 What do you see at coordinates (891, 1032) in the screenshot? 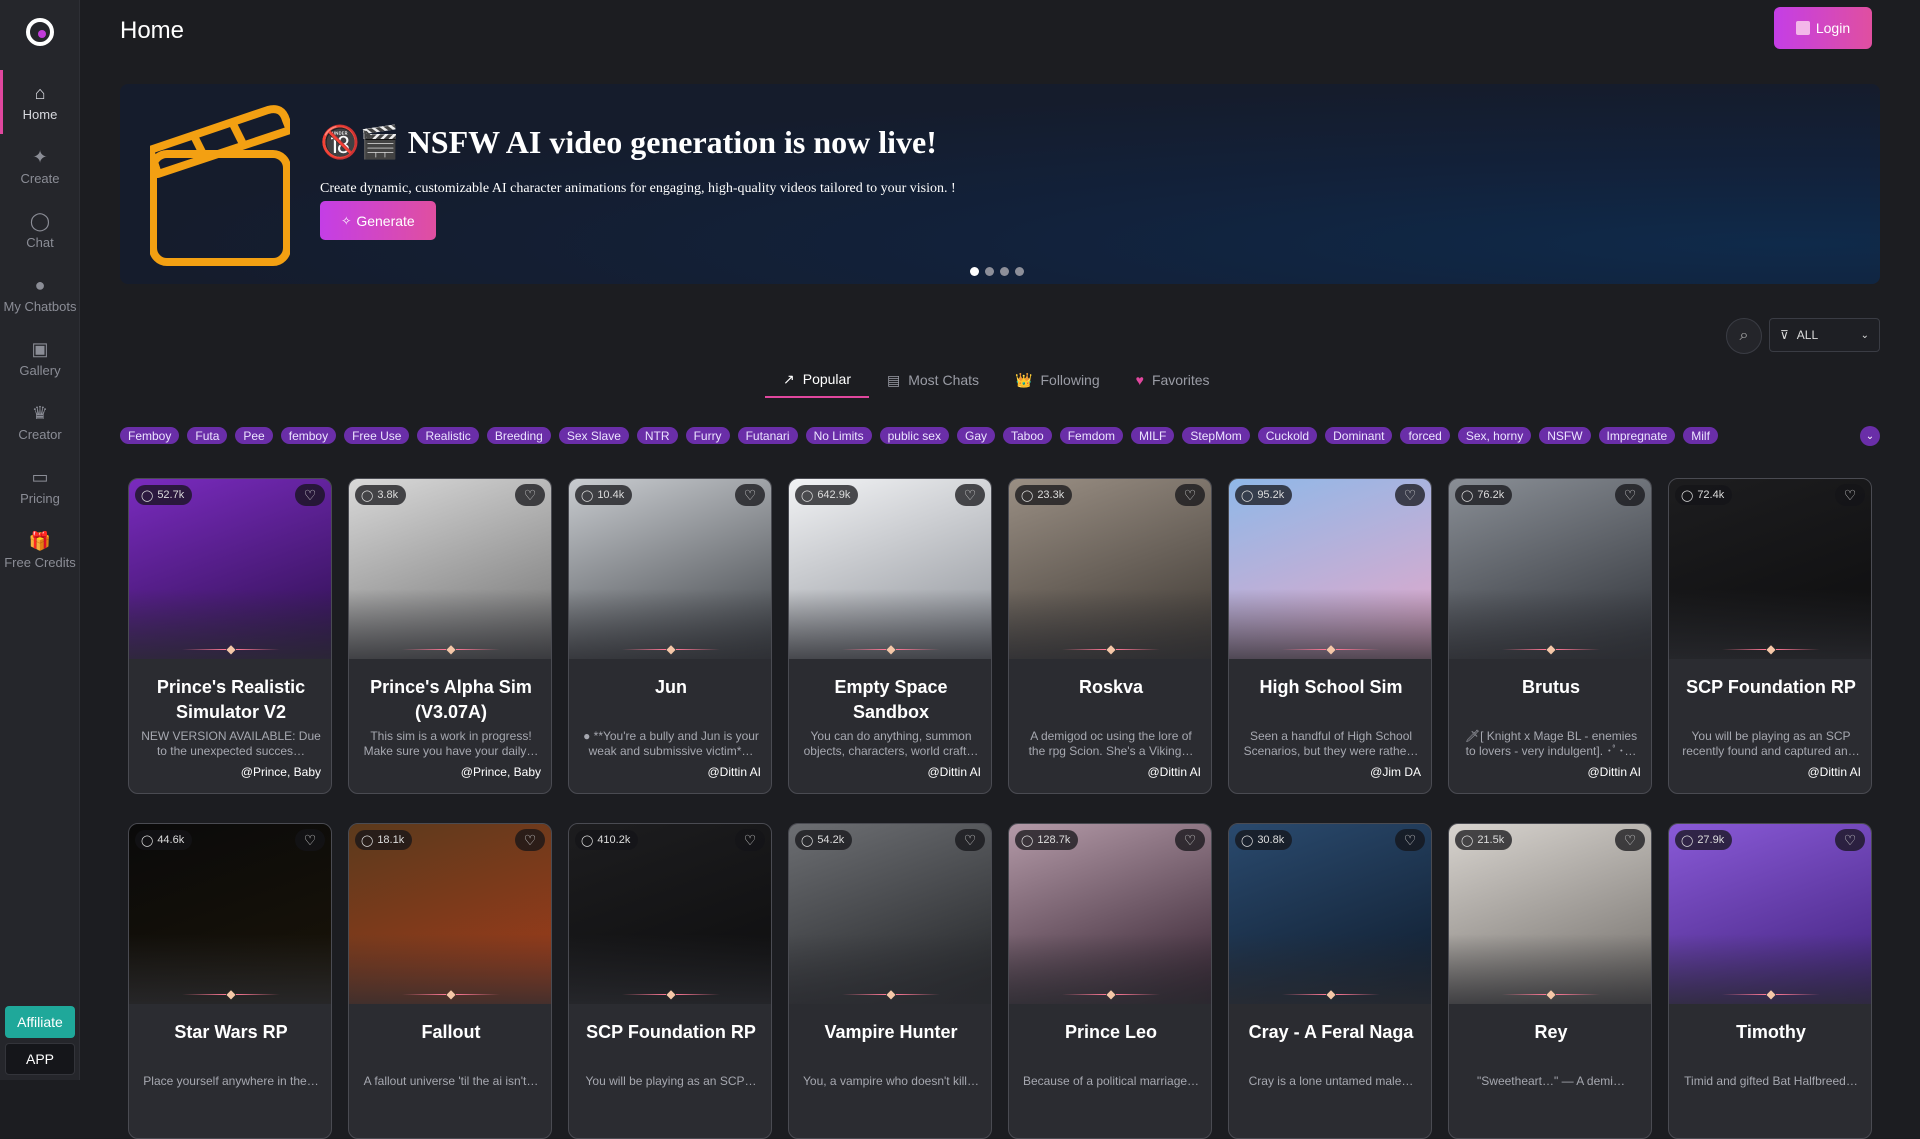
I see `character-name: Vampire Hunter` at bounding box center [891, 1032].